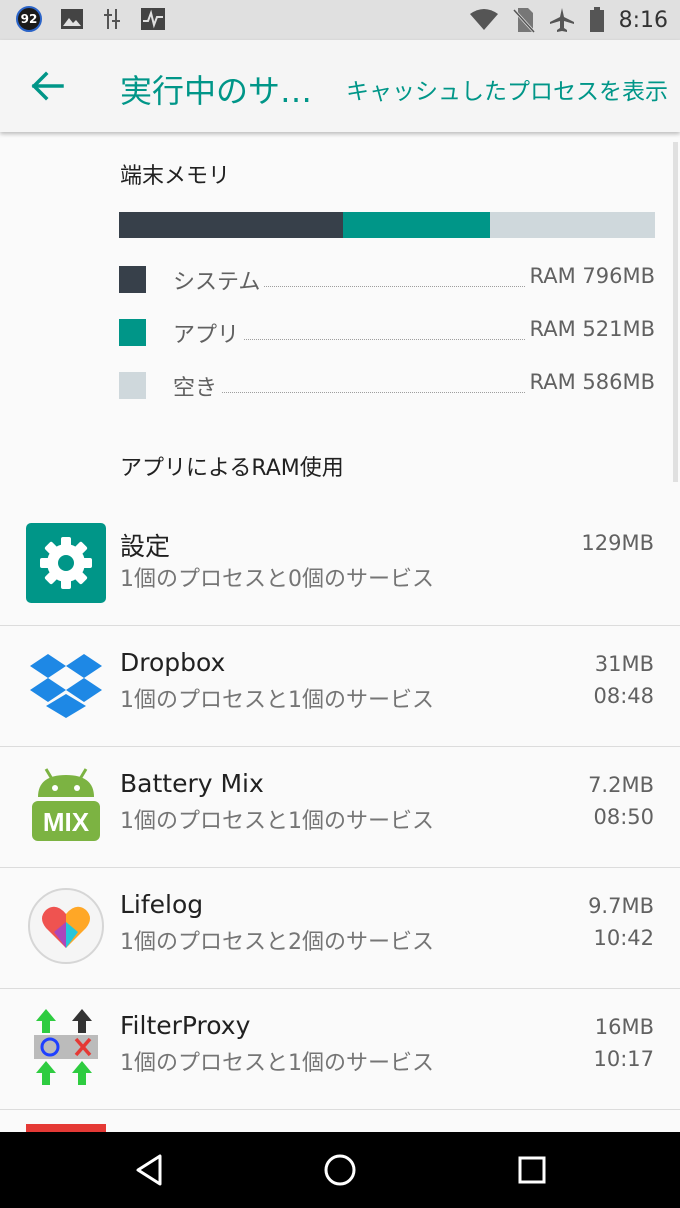 This screenshot has width=680, height=1208. I want to click on show-cached-processes-button: キャッシュしたプロセスを表示, so click(507, 89).